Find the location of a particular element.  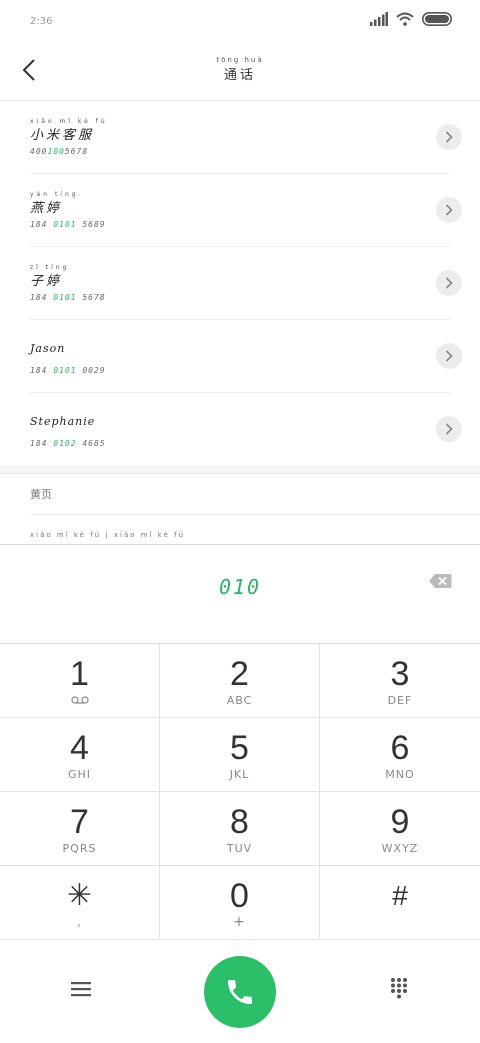

menu-icon is located at coordinates (81, 989).